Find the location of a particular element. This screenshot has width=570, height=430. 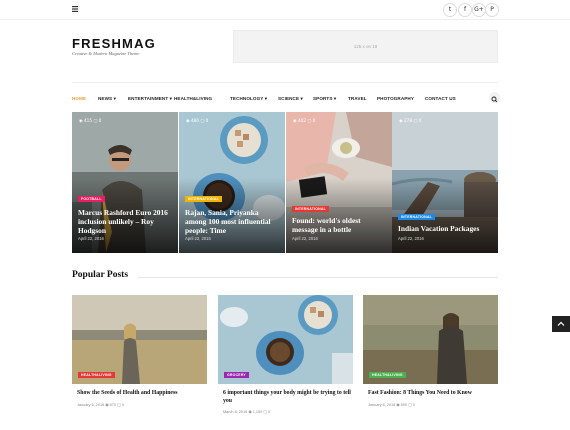

popular-post-title: Show the Seeds of Health and Happiness is located at coordinates (146, 394).